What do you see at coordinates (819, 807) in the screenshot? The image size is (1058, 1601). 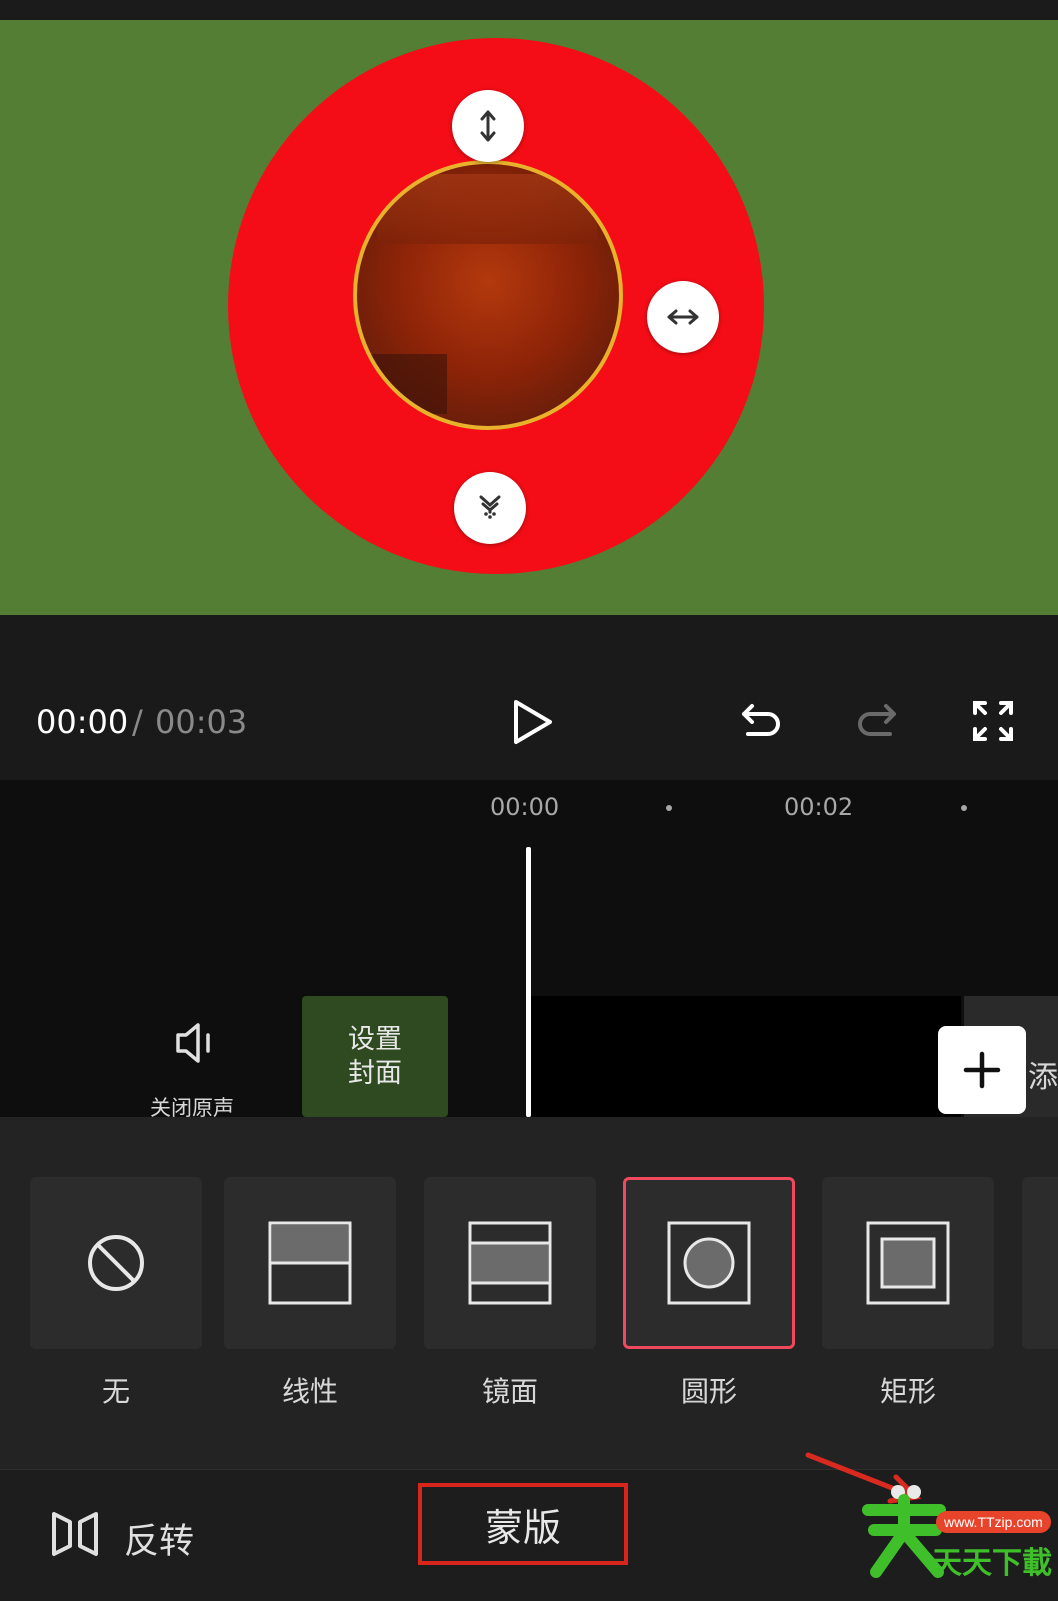 I see `ruler-label: 00:02` at bounding box center [819, 807].